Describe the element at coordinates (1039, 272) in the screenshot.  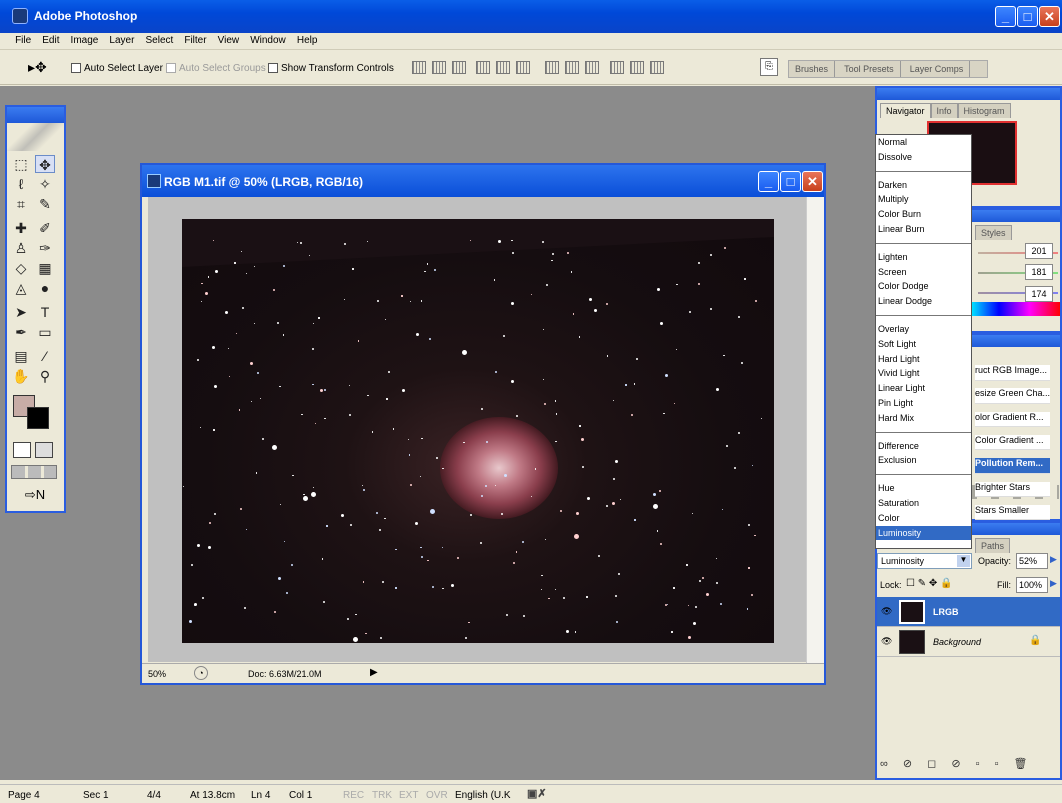
I see `green-value: 181` at that location.